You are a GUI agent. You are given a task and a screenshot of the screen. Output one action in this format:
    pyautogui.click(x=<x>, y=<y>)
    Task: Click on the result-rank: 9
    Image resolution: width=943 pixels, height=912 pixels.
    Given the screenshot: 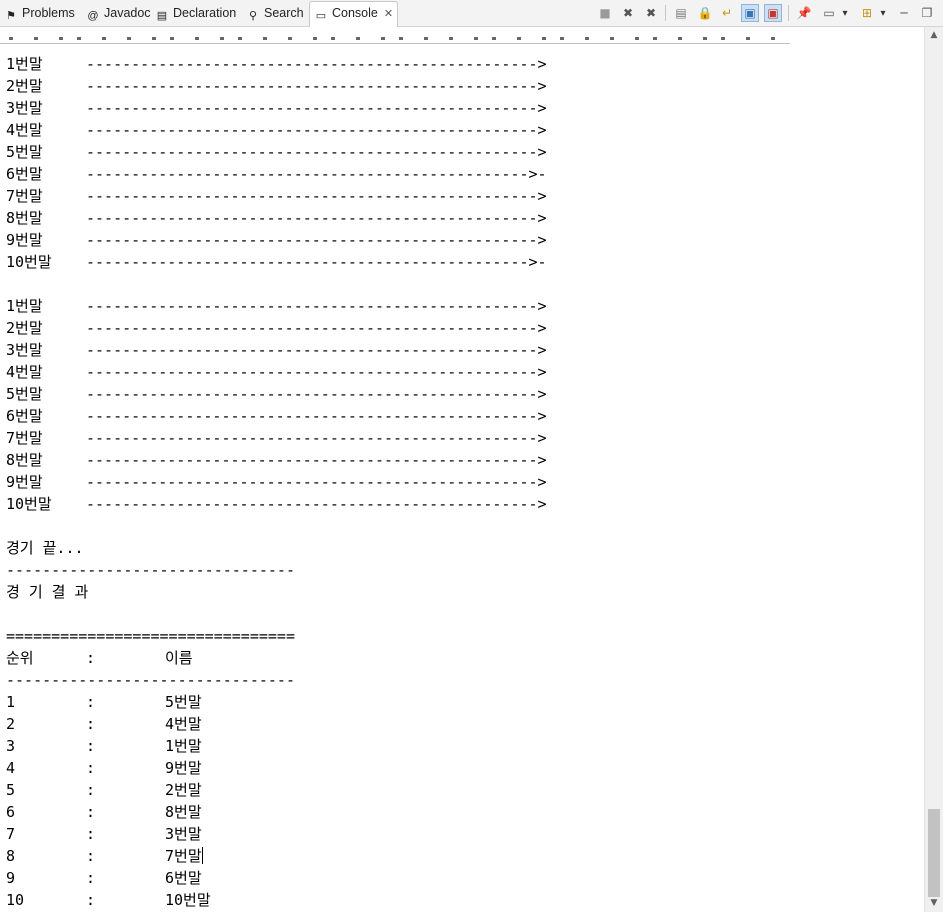 What is the action you would take?
    pyautogui.click(x=11, y=878)
    